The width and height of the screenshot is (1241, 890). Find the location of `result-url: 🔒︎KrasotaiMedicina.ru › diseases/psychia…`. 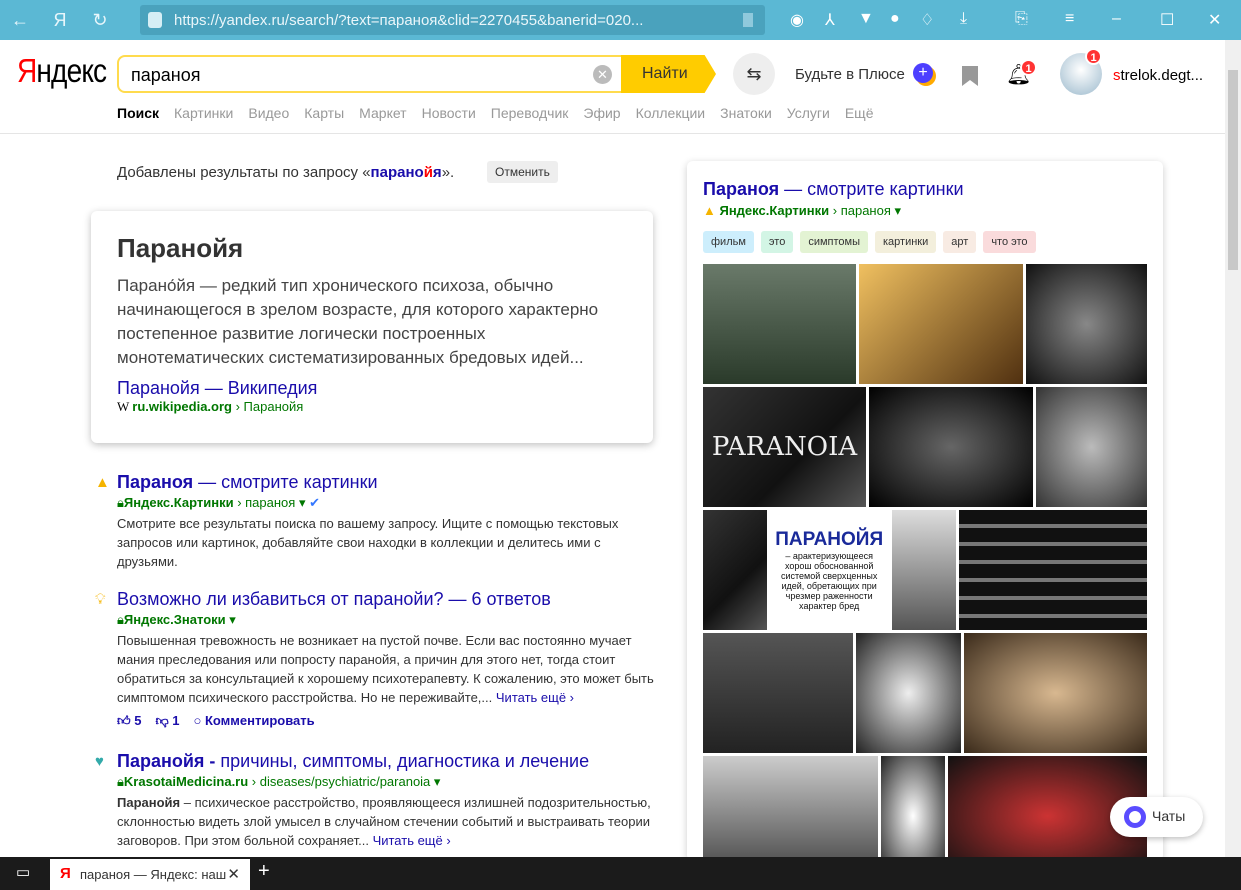

result-url: 🔒︎KrasotaiMedicina.ru › diseases/psychia… is located at coordinates (387, 782).